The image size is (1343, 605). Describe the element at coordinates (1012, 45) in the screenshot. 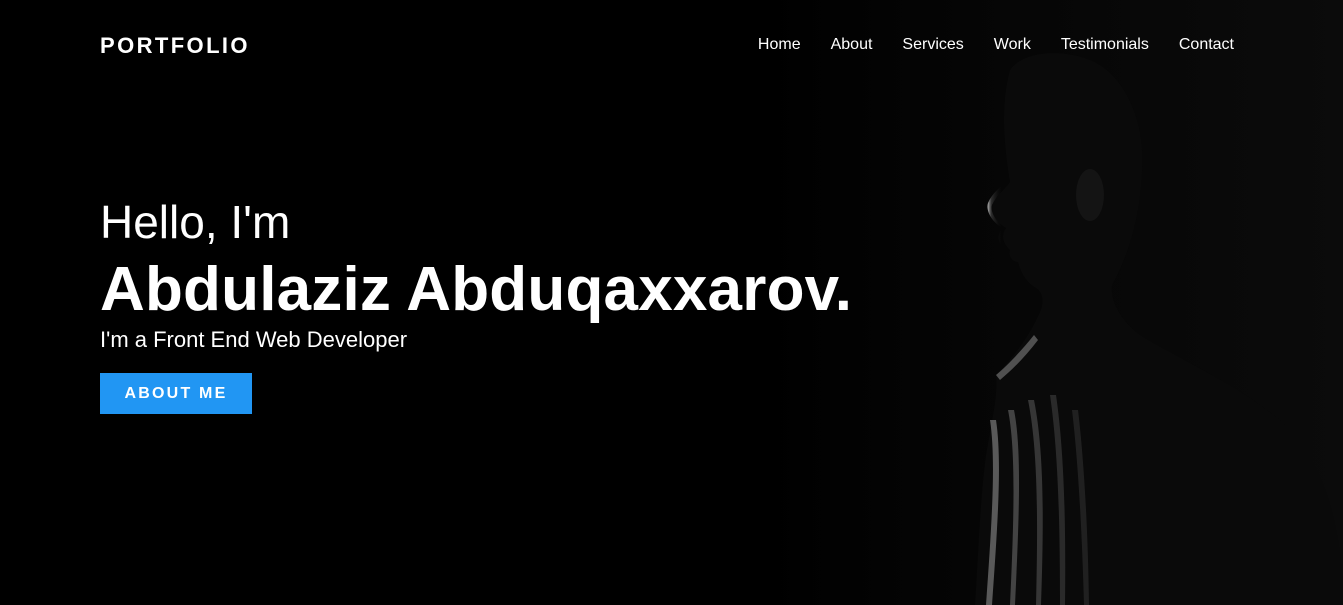

I see `nav-work-link: Work` at that location.